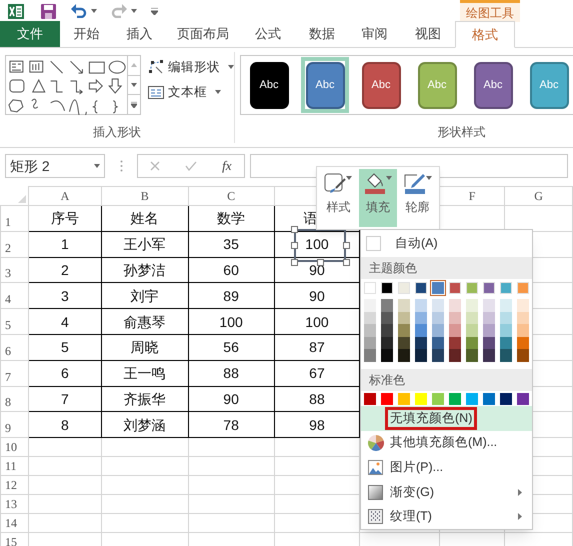  I want to click on row-header: 13, so click(14, 504).